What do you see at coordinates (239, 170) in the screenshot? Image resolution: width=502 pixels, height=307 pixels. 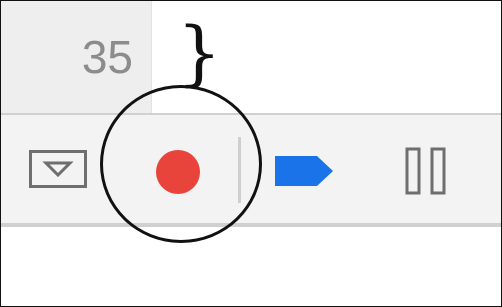 I see `toolbar-separator` at bounding box center [239, 170].